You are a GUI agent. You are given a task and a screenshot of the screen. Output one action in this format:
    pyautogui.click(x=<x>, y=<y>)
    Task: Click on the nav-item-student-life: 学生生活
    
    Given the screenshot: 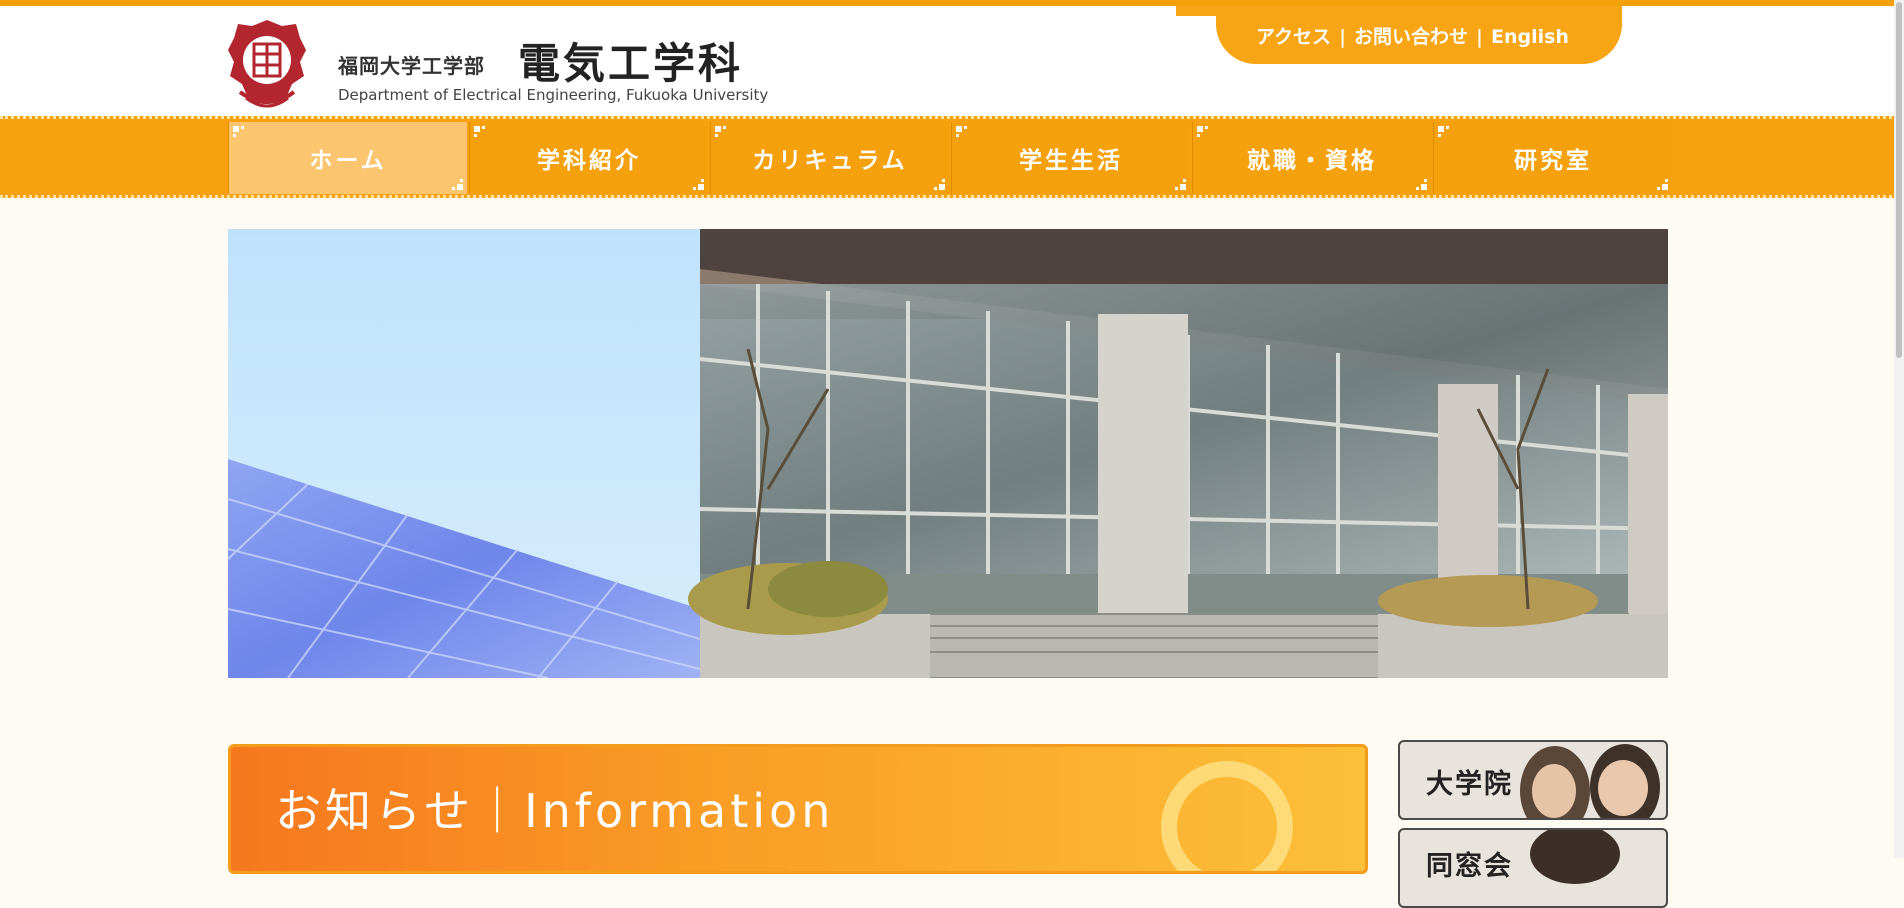 What is the action you would take?
    pyautogui.click(x=1070, y=158)
    